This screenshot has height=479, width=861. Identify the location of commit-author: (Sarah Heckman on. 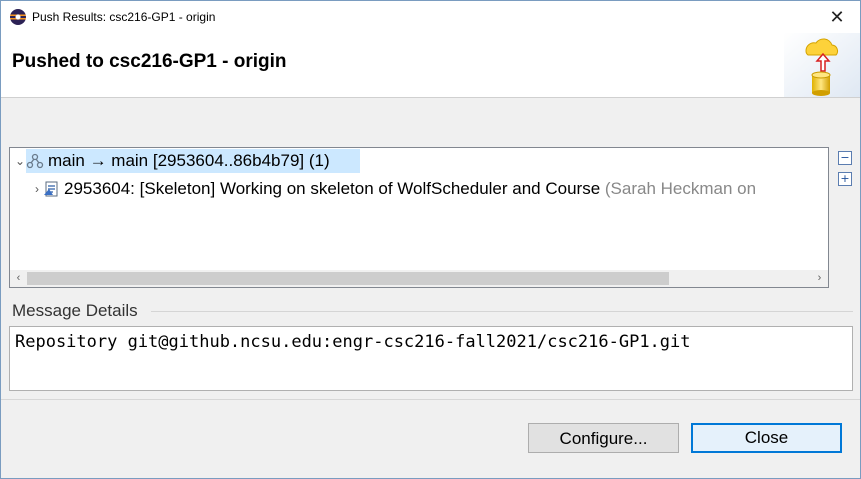
(680, 188).